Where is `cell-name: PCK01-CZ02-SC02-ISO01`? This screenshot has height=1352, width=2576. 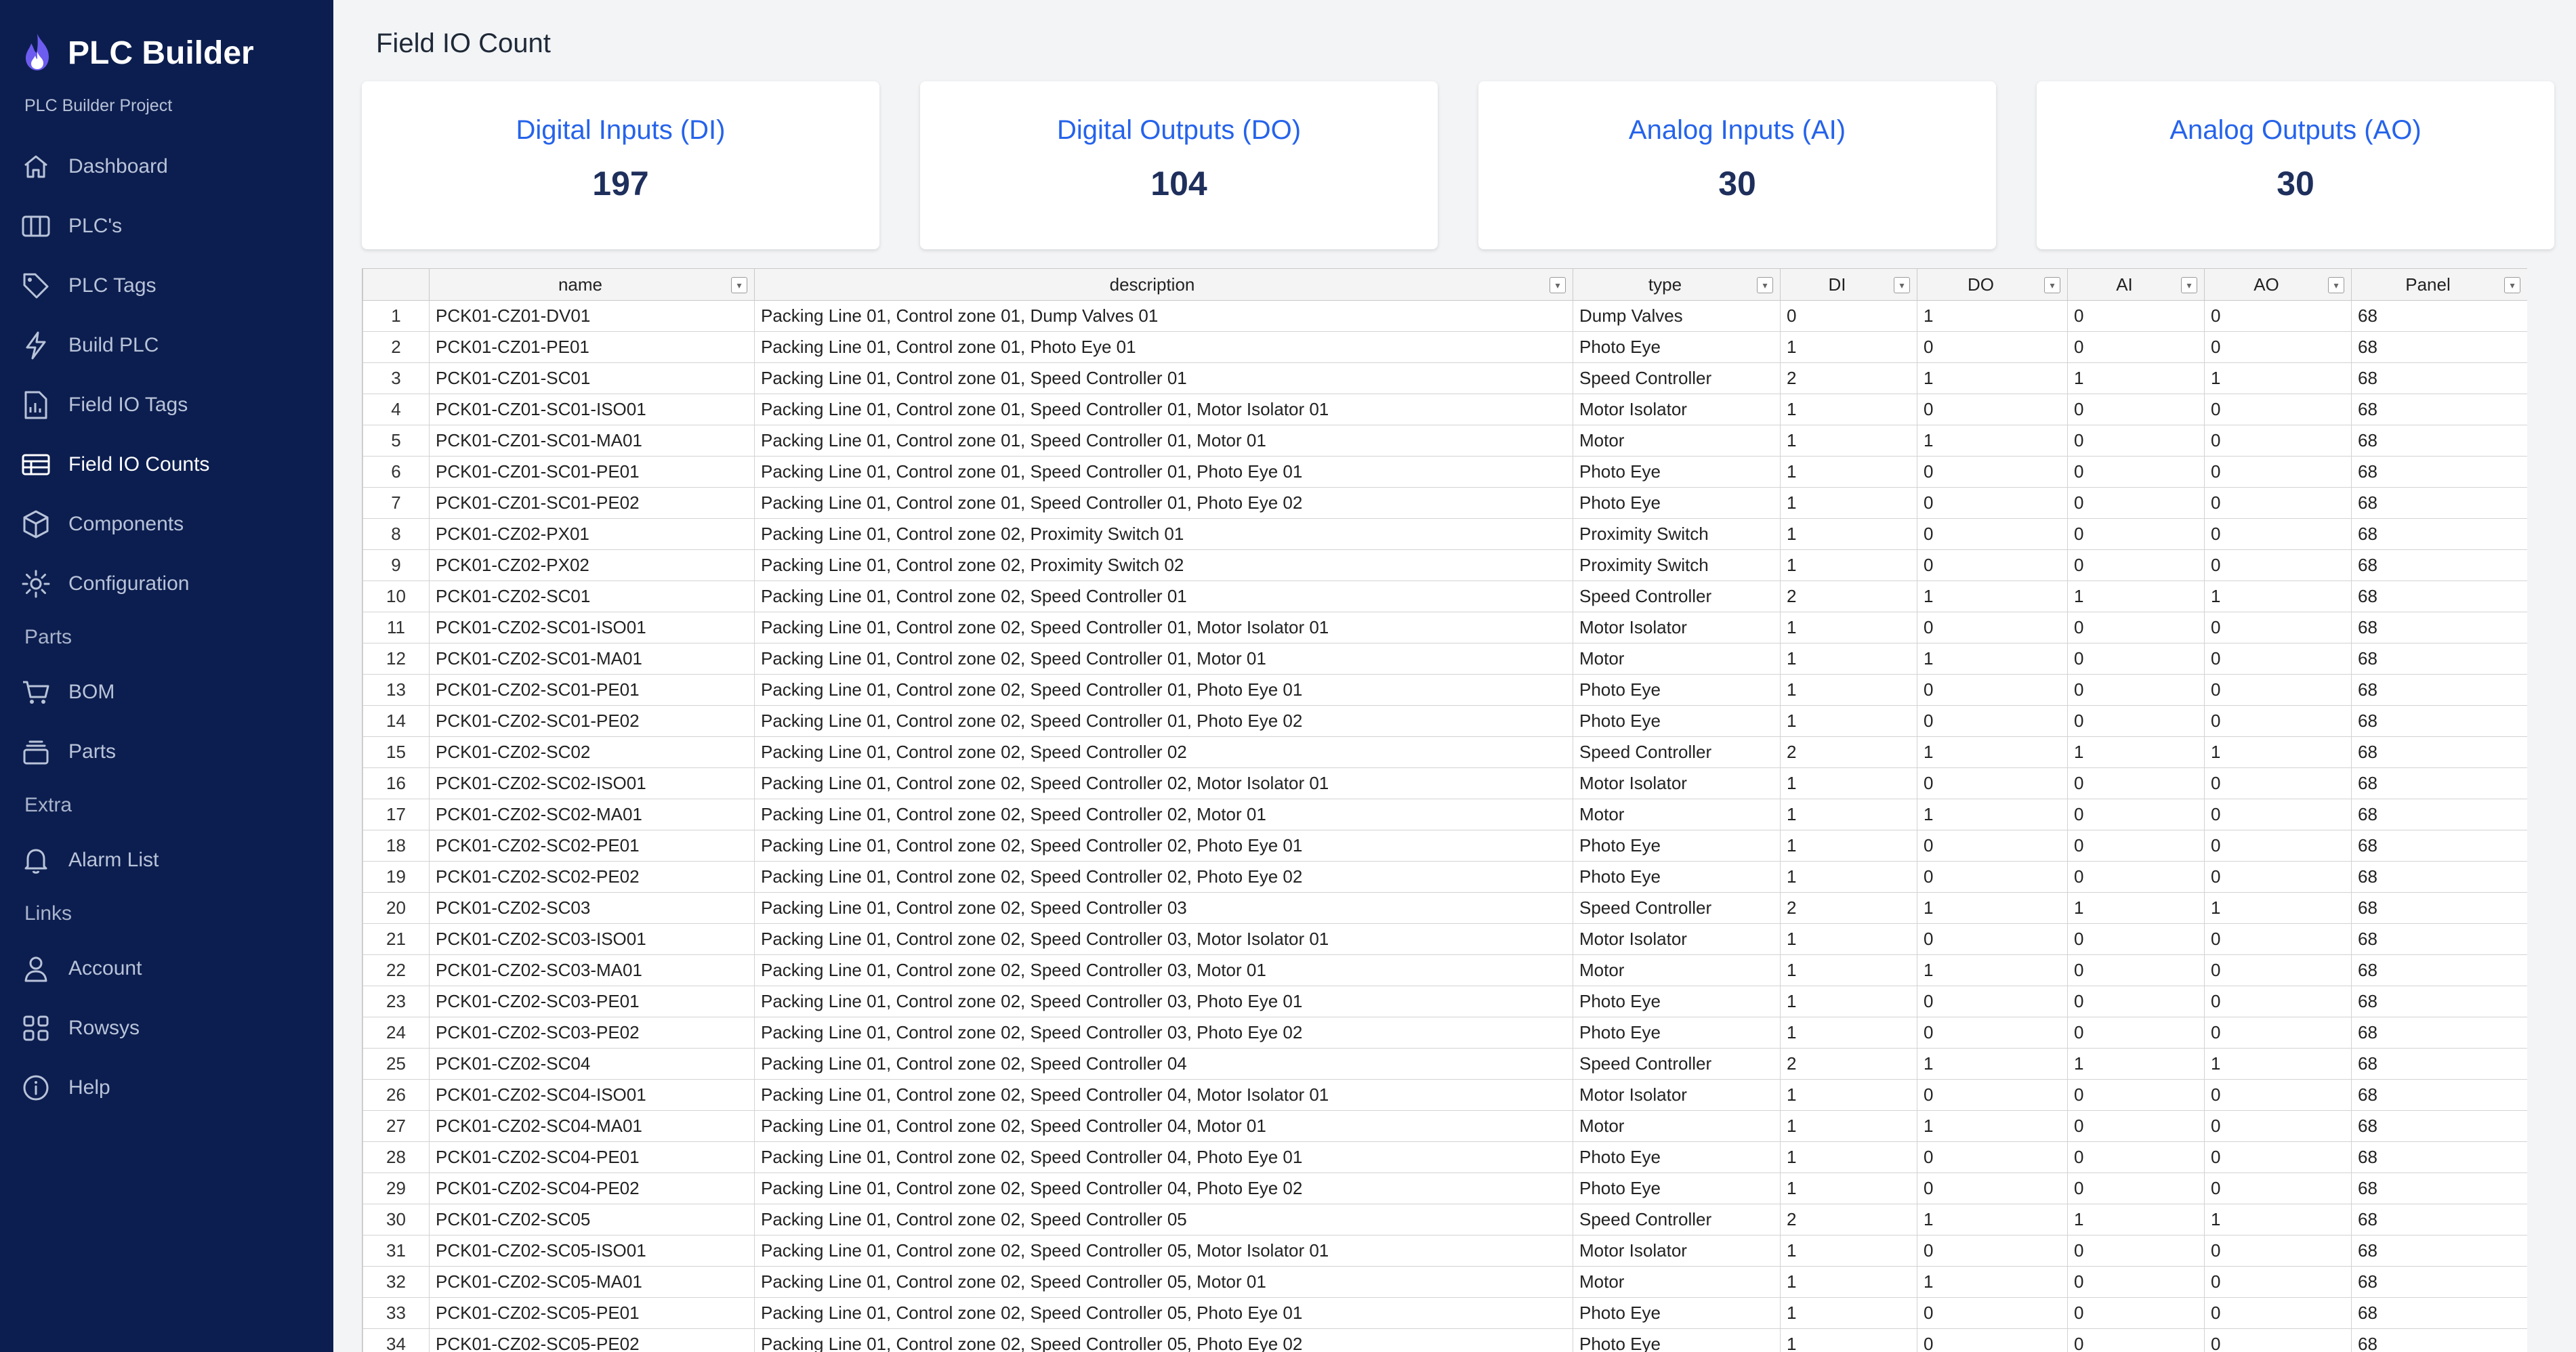 cell-name: PCK01-CZ02-SC02-ISO01 is located at coordinates (592, 783).